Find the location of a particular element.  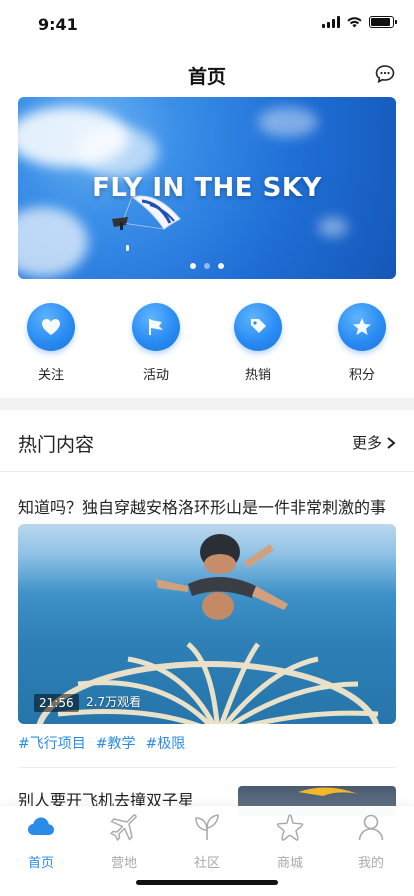

quick-menu-label: 热销 is located at coordinates (257, 375).